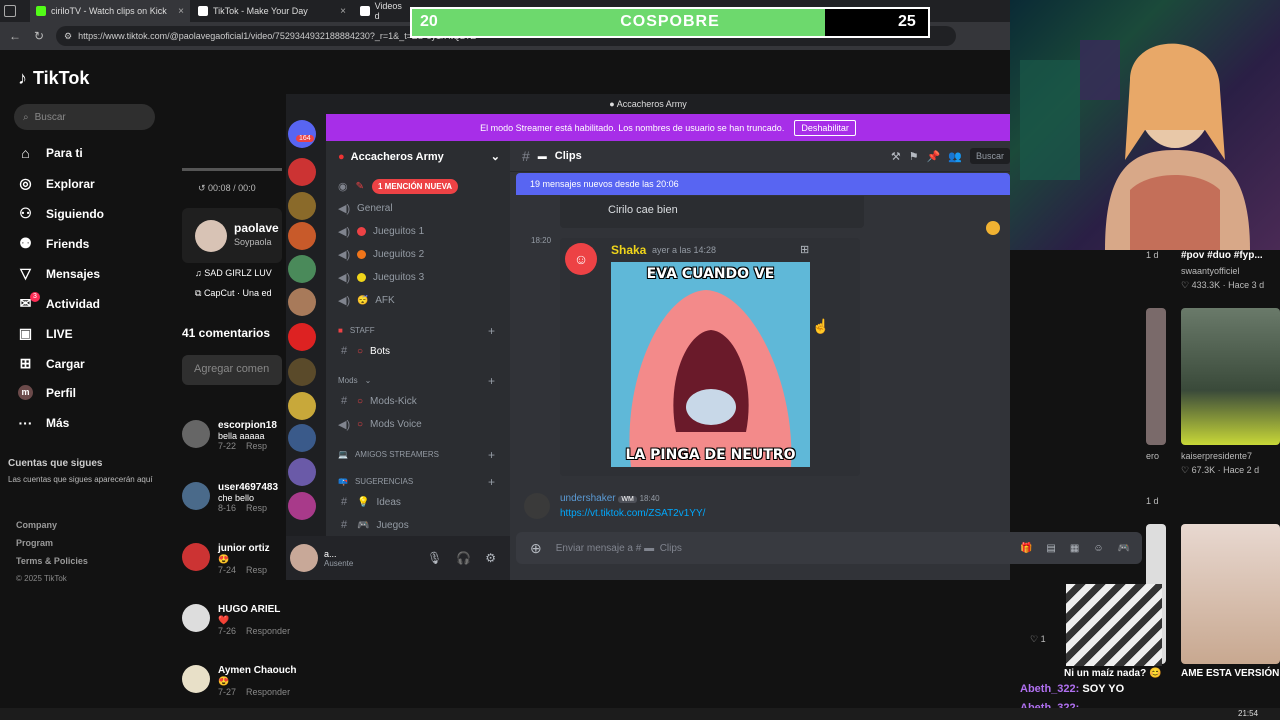  What do you see at coordinates (829, 548) in the screenshot?
I see `message-input: ⊕ Enviar mensaje a # ▬ Clips 🎁 ▤ ▦ ☺ 🎮` at bounding box center [829, 548].